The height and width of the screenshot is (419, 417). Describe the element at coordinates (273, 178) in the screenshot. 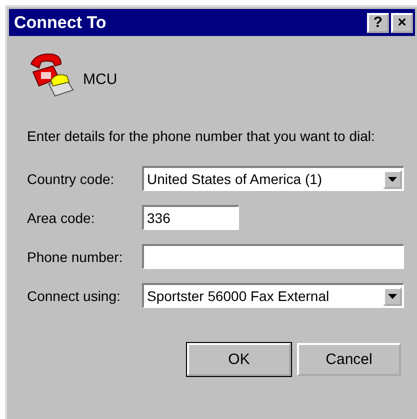

I see `dropdown: United States of America (1)` at that location.